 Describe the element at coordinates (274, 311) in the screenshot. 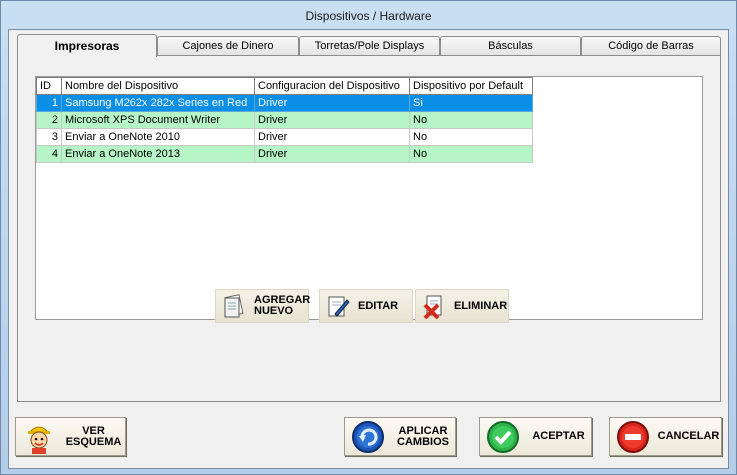

I see `add-new-label-2: NUEVO` at that location.